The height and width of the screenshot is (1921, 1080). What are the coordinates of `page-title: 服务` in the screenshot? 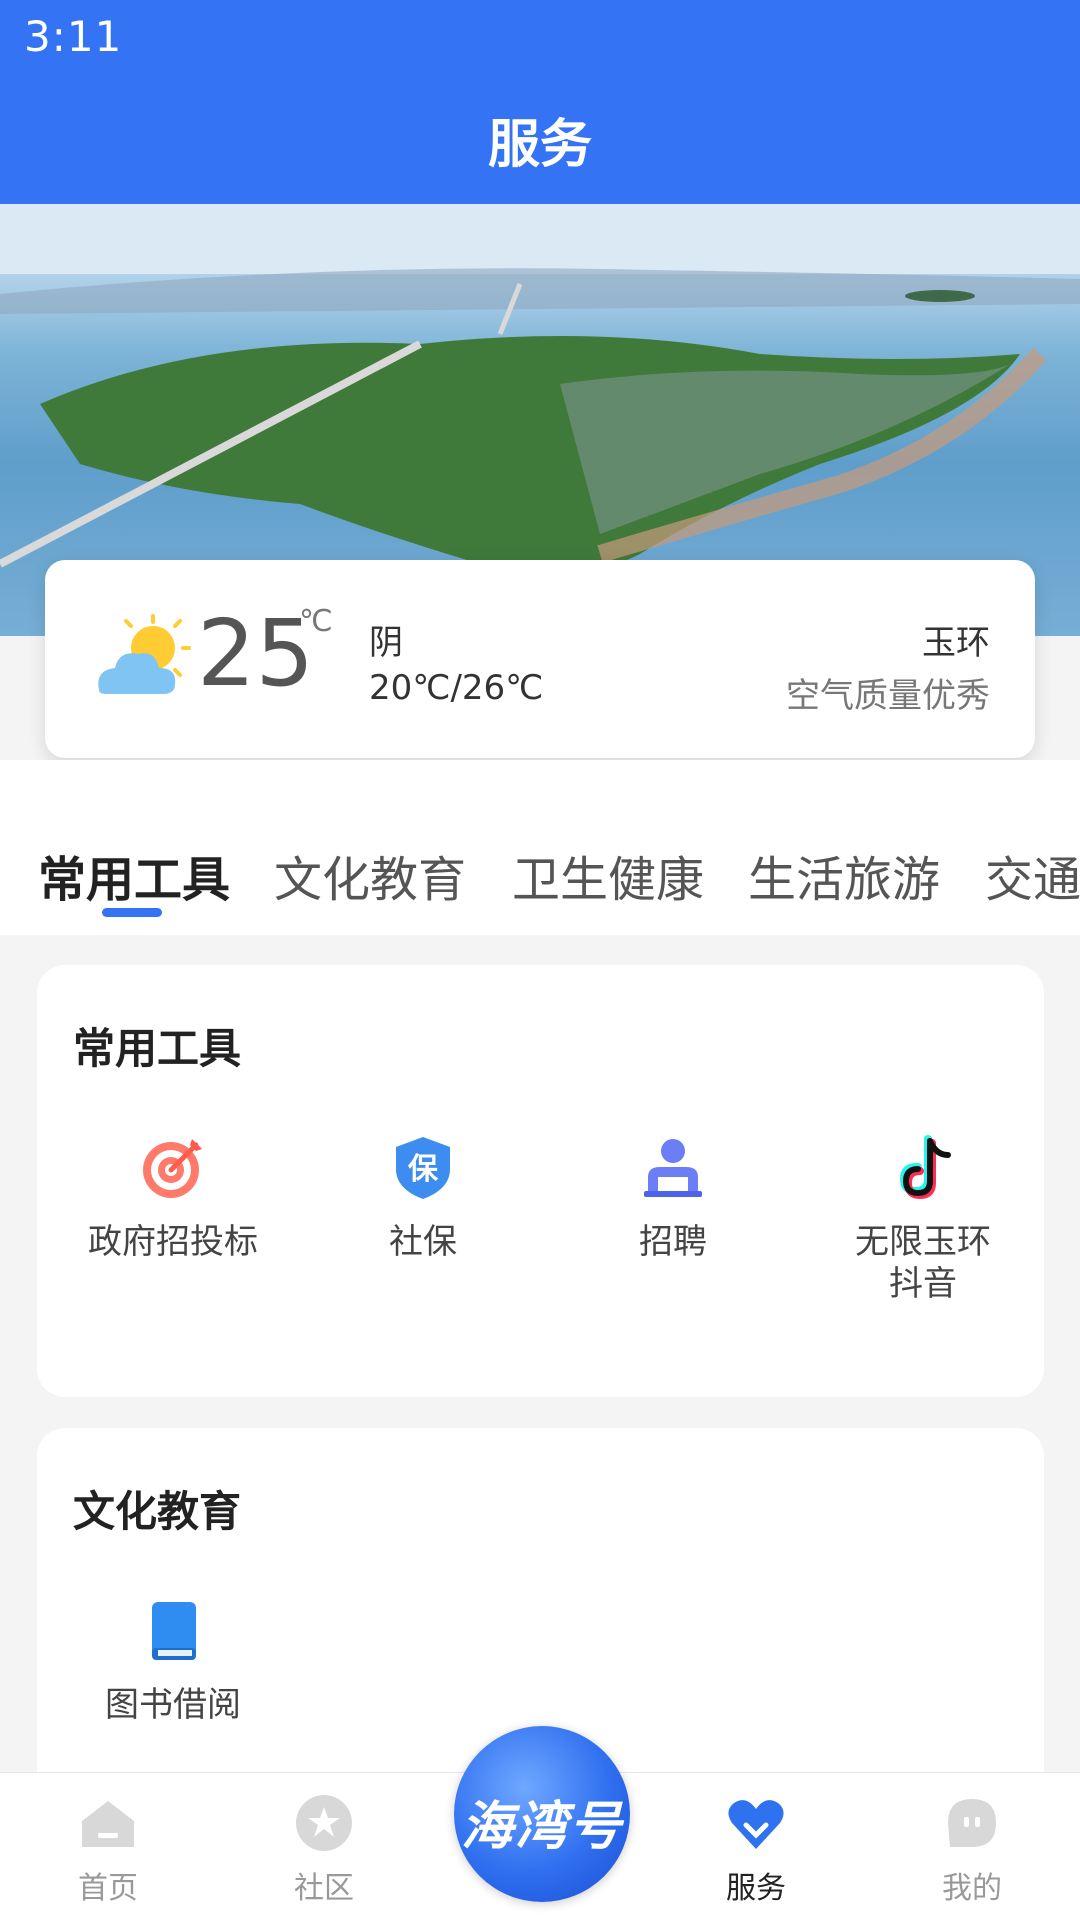 It's located at (539, 145).